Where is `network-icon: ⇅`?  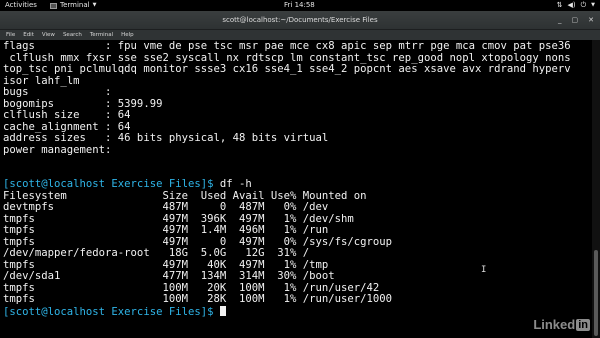
network-icon: ⇅ is located at coordinates (559, 5).